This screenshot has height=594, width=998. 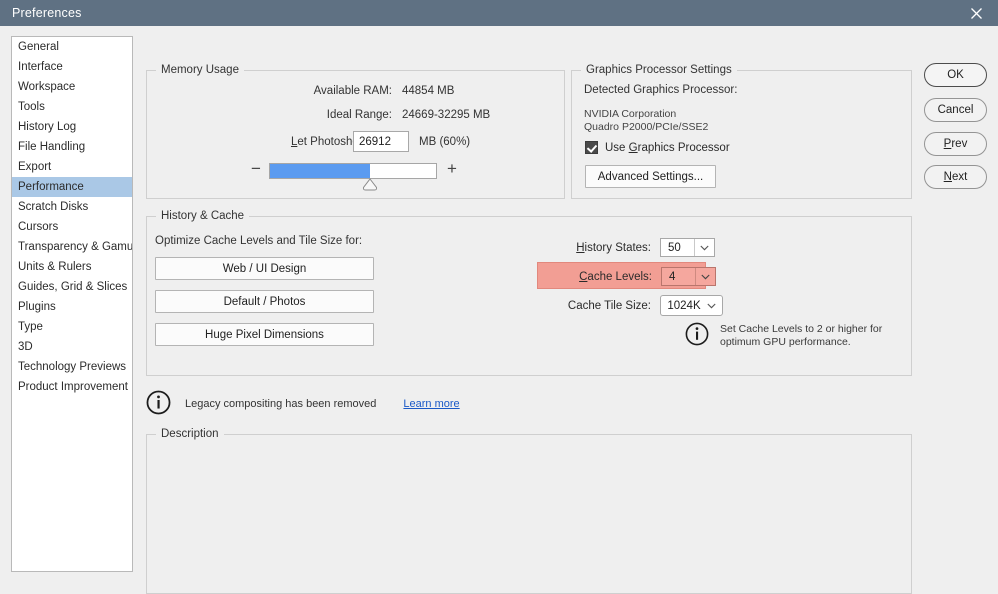 What do you see at coordinates (75, 247) in the screenshot?
I see `sidebar-item-label: Transparency & Gamut` at bounding box center [75, 247].